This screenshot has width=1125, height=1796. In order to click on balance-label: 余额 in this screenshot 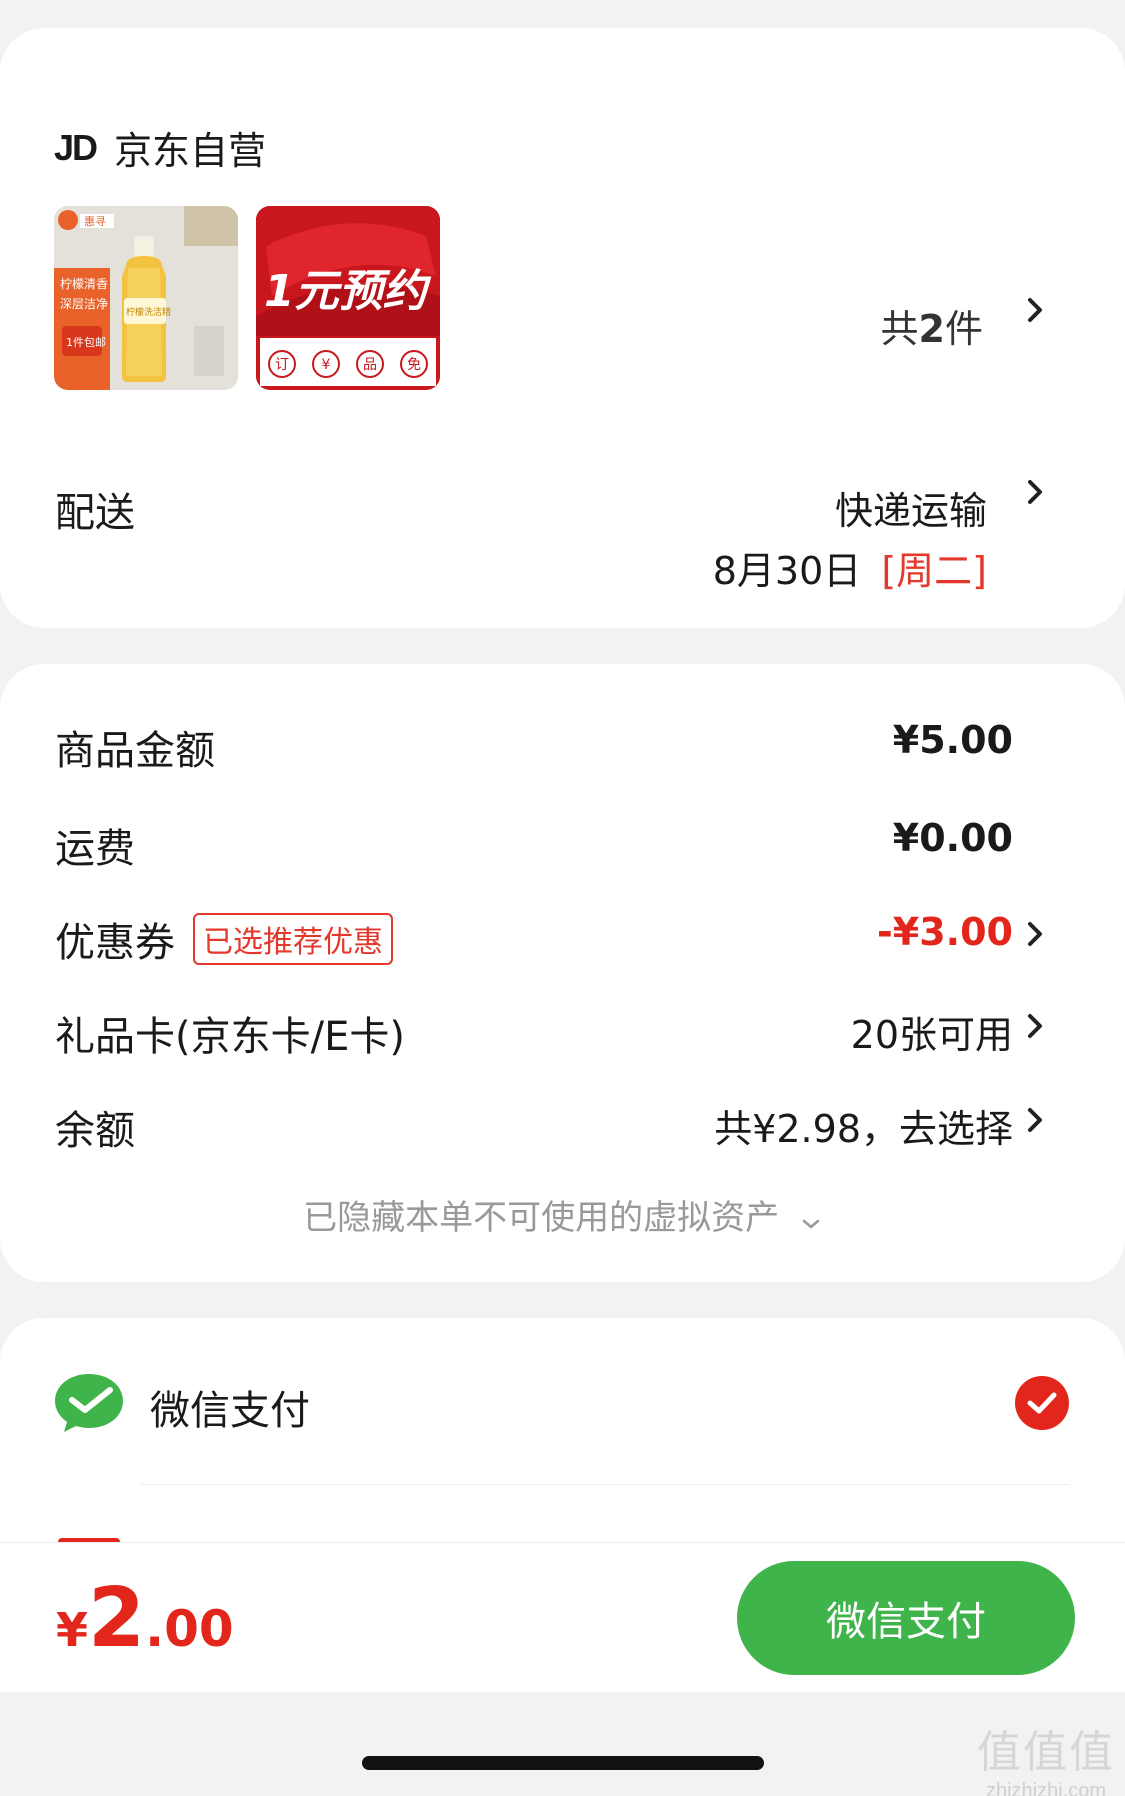, I will do `click(95, 1131)`.